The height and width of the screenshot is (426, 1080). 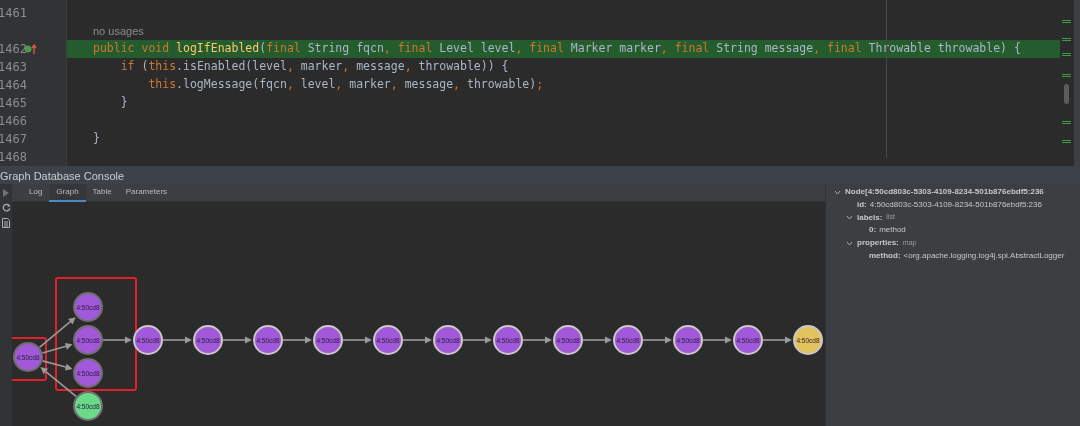 I want to click on code-line: this.logMessage(fqcn, level, marker, message, throwable);, so click(x=346, y=85).